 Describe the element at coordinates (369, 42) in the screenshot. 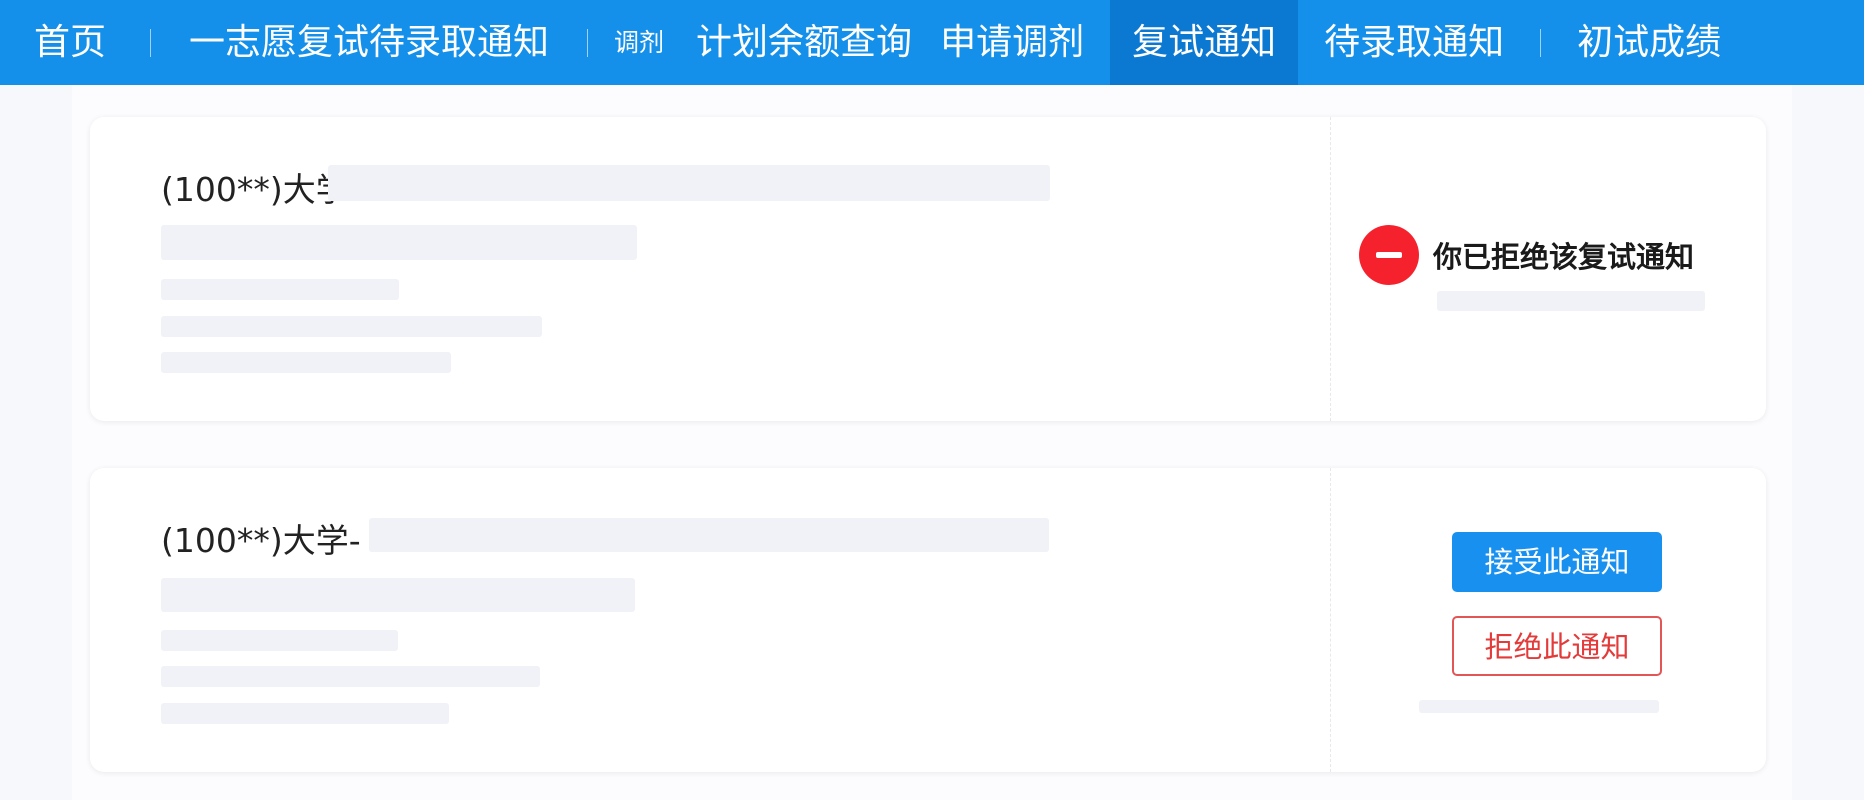

I see `nav-item-first-choice-retest: 一志愿复试待录取通知` at that location.